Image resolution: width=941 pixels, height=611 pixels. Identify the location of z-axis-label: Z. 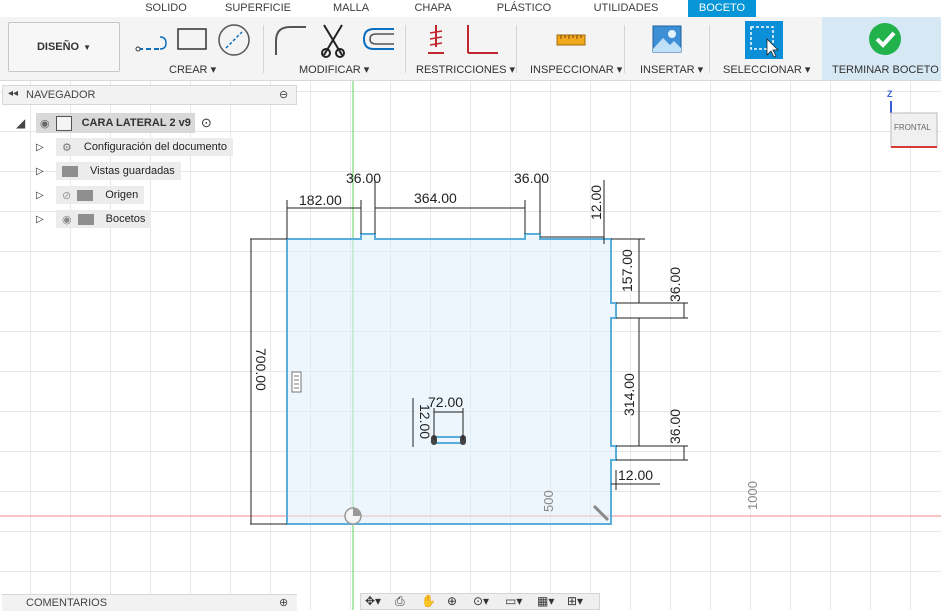
(890, 94).